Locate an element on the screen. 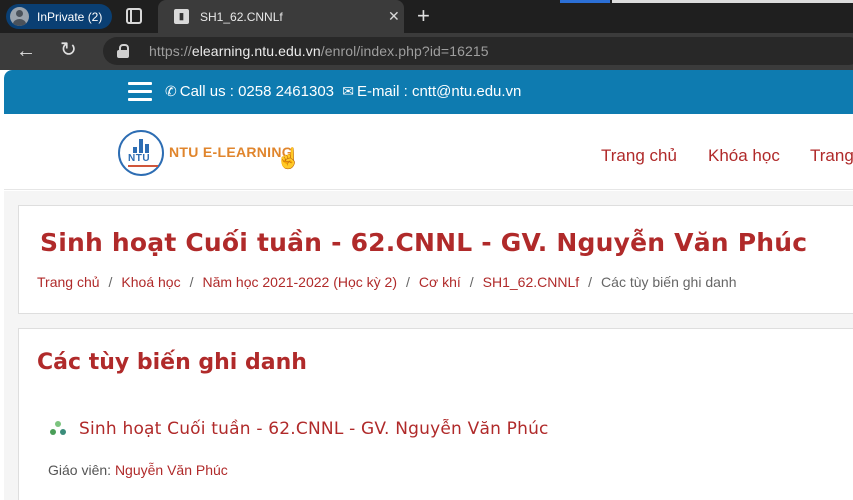  profile-avatar-icon is located at coordinates (19, 16).